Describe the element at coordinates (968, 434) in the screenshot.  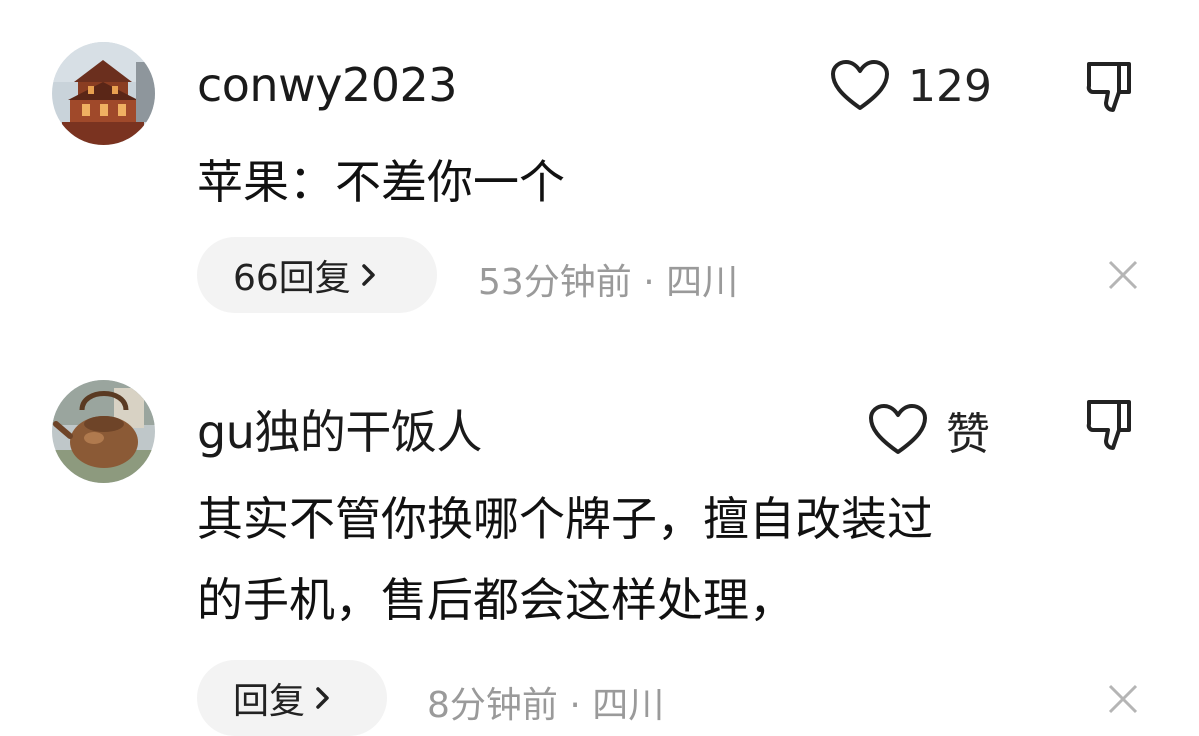
I see `like-label: 赞` at that location.